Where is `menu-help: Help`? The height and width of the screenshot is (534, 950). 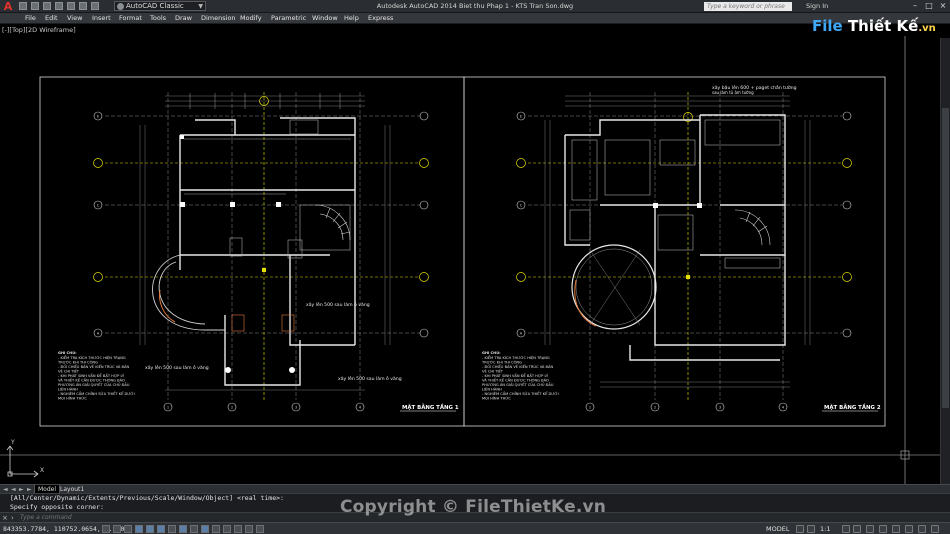 menu-help: Help is located at coordinates (351, 18).